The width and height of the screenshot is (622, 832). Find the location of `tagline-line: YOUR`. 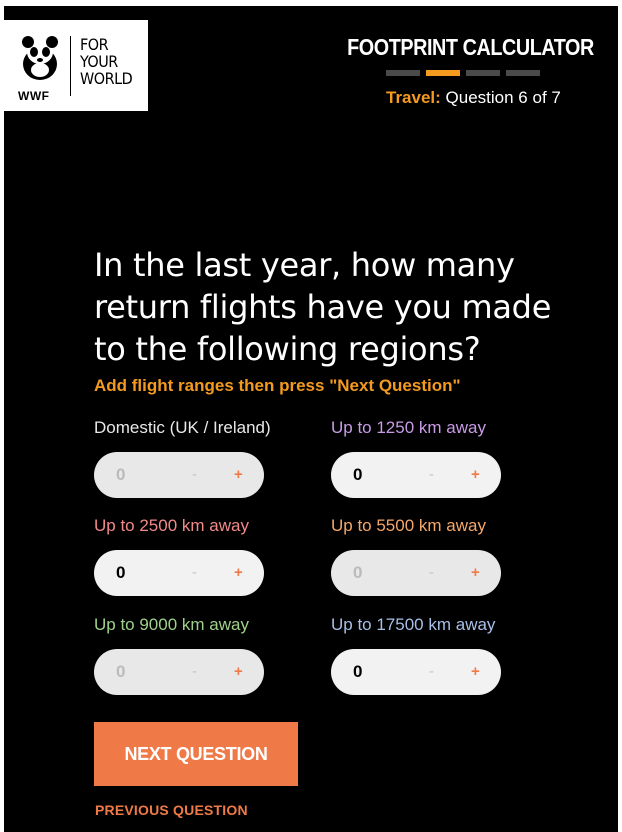

tagline-line: YOUR is located at coordinates (99, 61).